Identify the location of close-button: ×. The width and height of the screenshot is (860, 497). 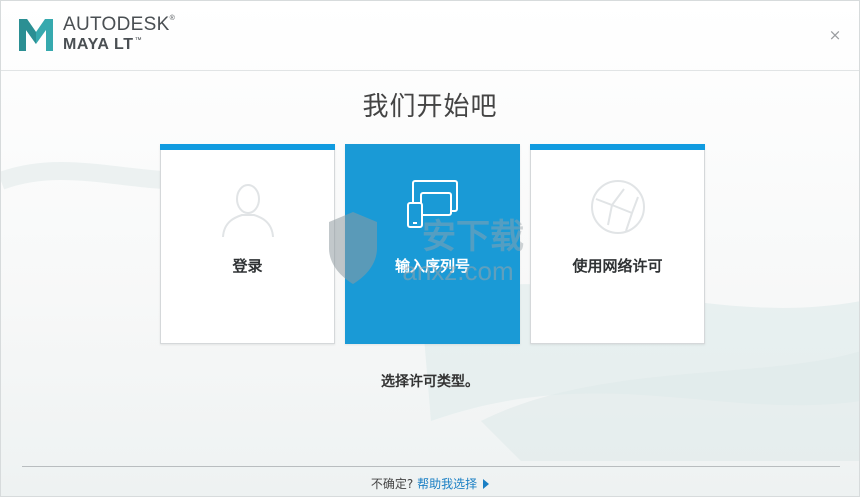
(835, 35).